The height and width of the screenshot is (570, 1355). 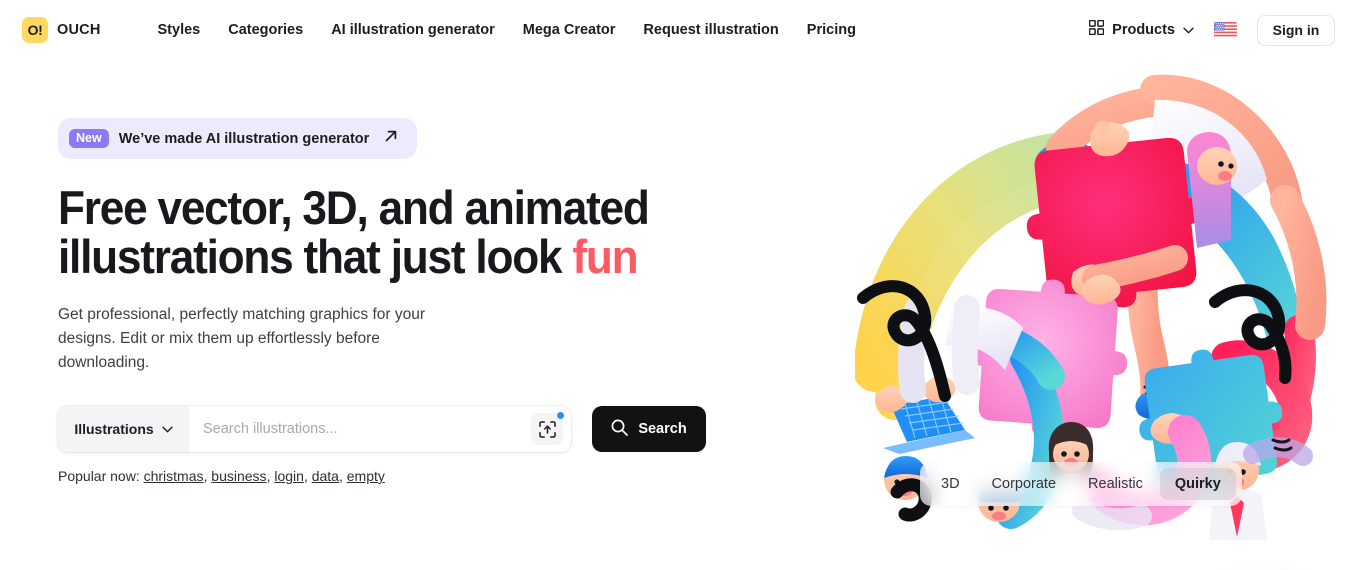 I want to click on brand-name: OUCH, so click(x=79, y=30).